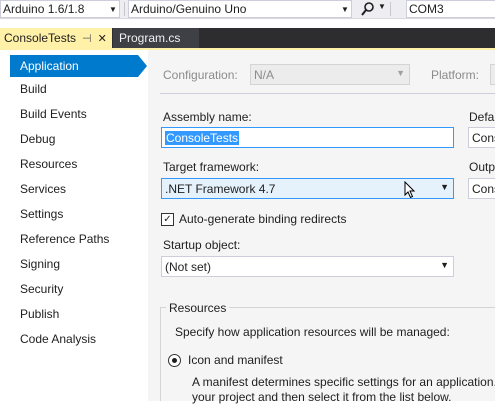  What do you see at coordinates (220, 188) in the screenshot?
I see `target-framework-value: .NET Framework 4.7` at bounding box center [220, 188].